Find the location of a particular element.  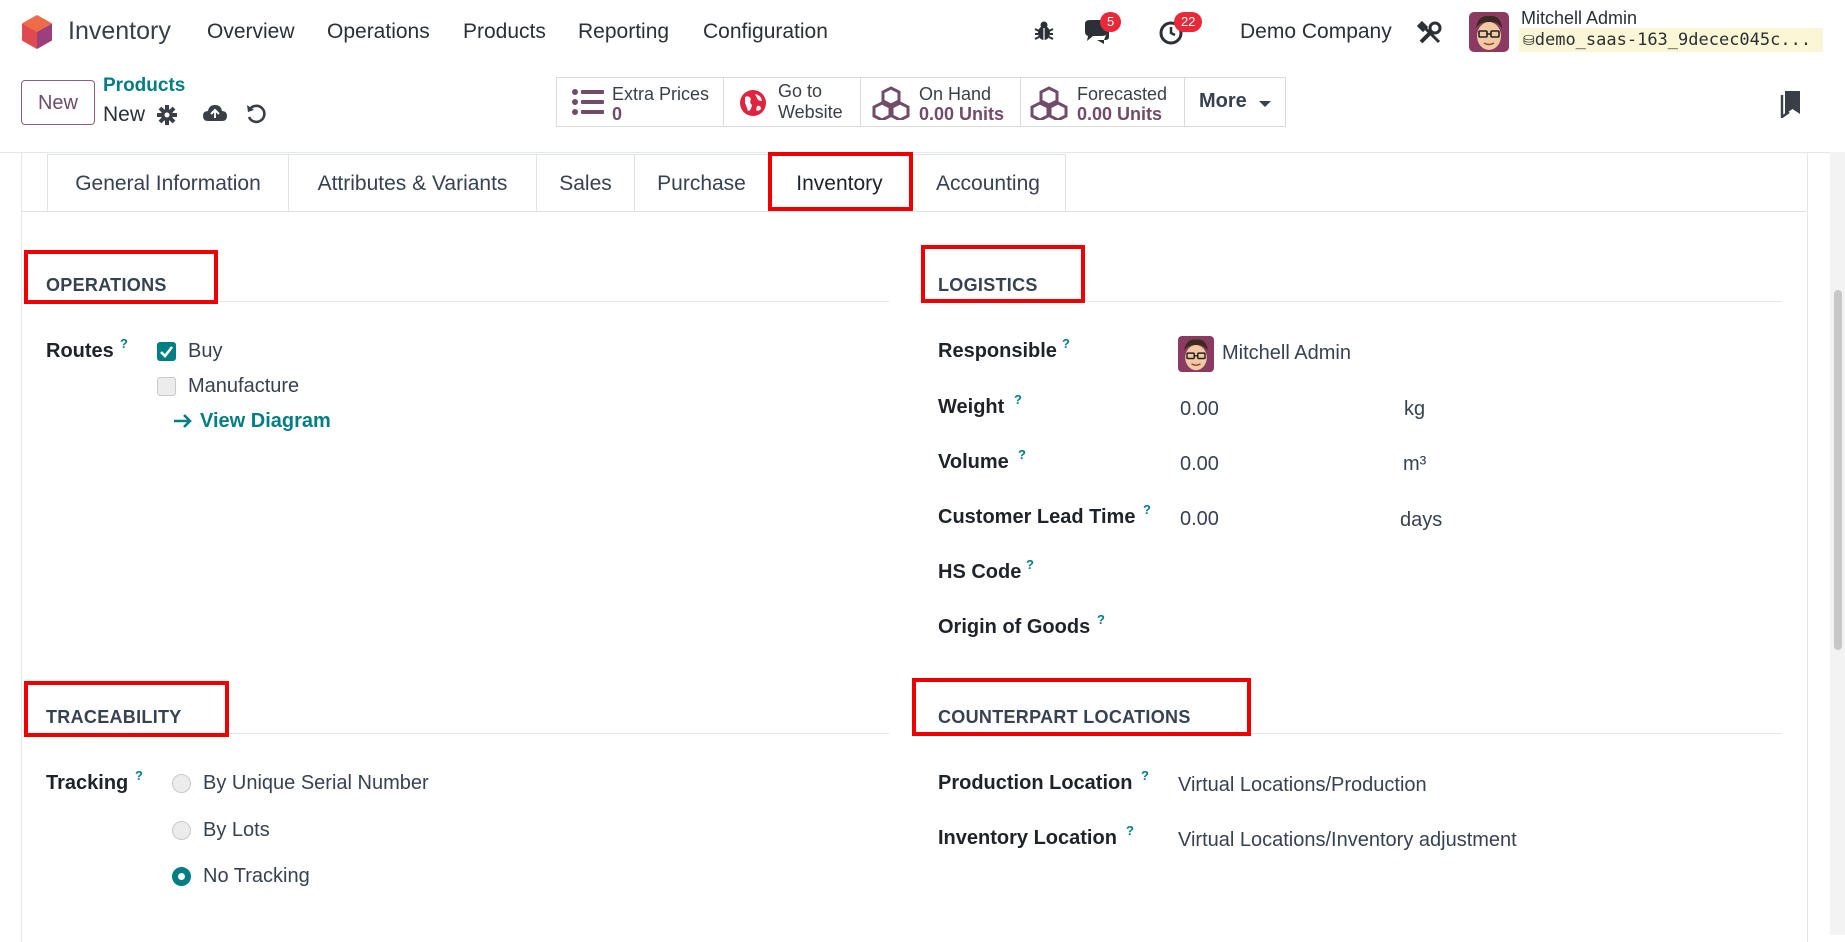

tracking-serial-label: By Unique Serial Number is located at coordinates (316, 783).